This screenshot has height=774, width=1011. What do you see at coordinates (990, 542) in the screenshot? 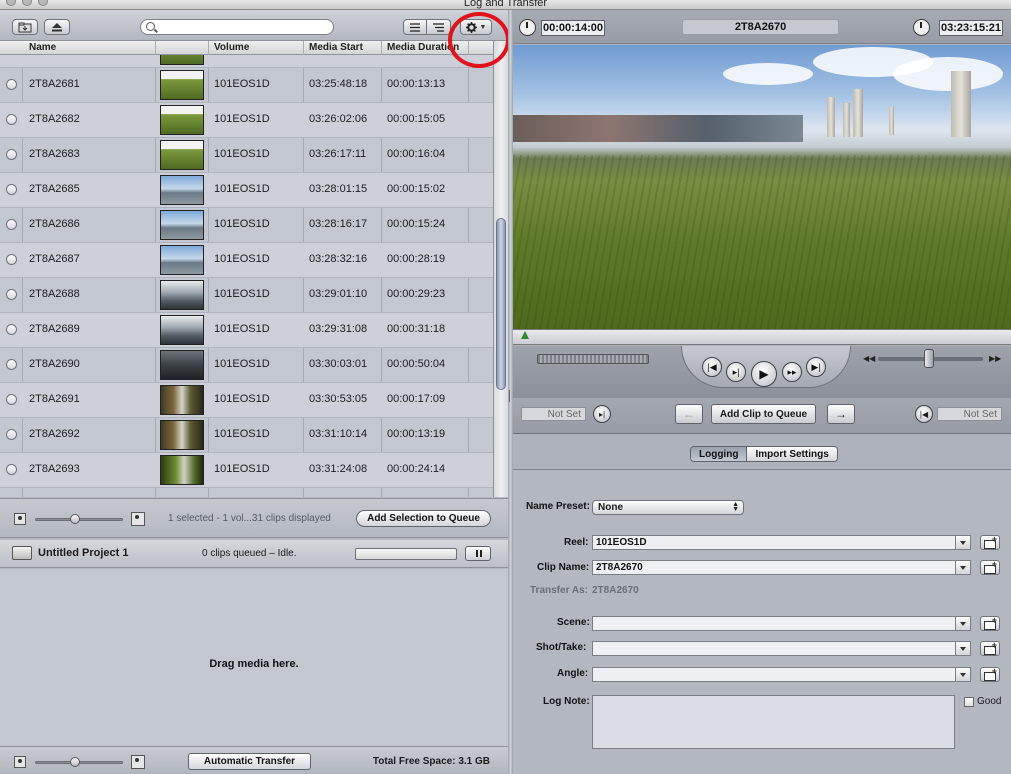
I see `reel-add-button` at bounding box center [990, 542].